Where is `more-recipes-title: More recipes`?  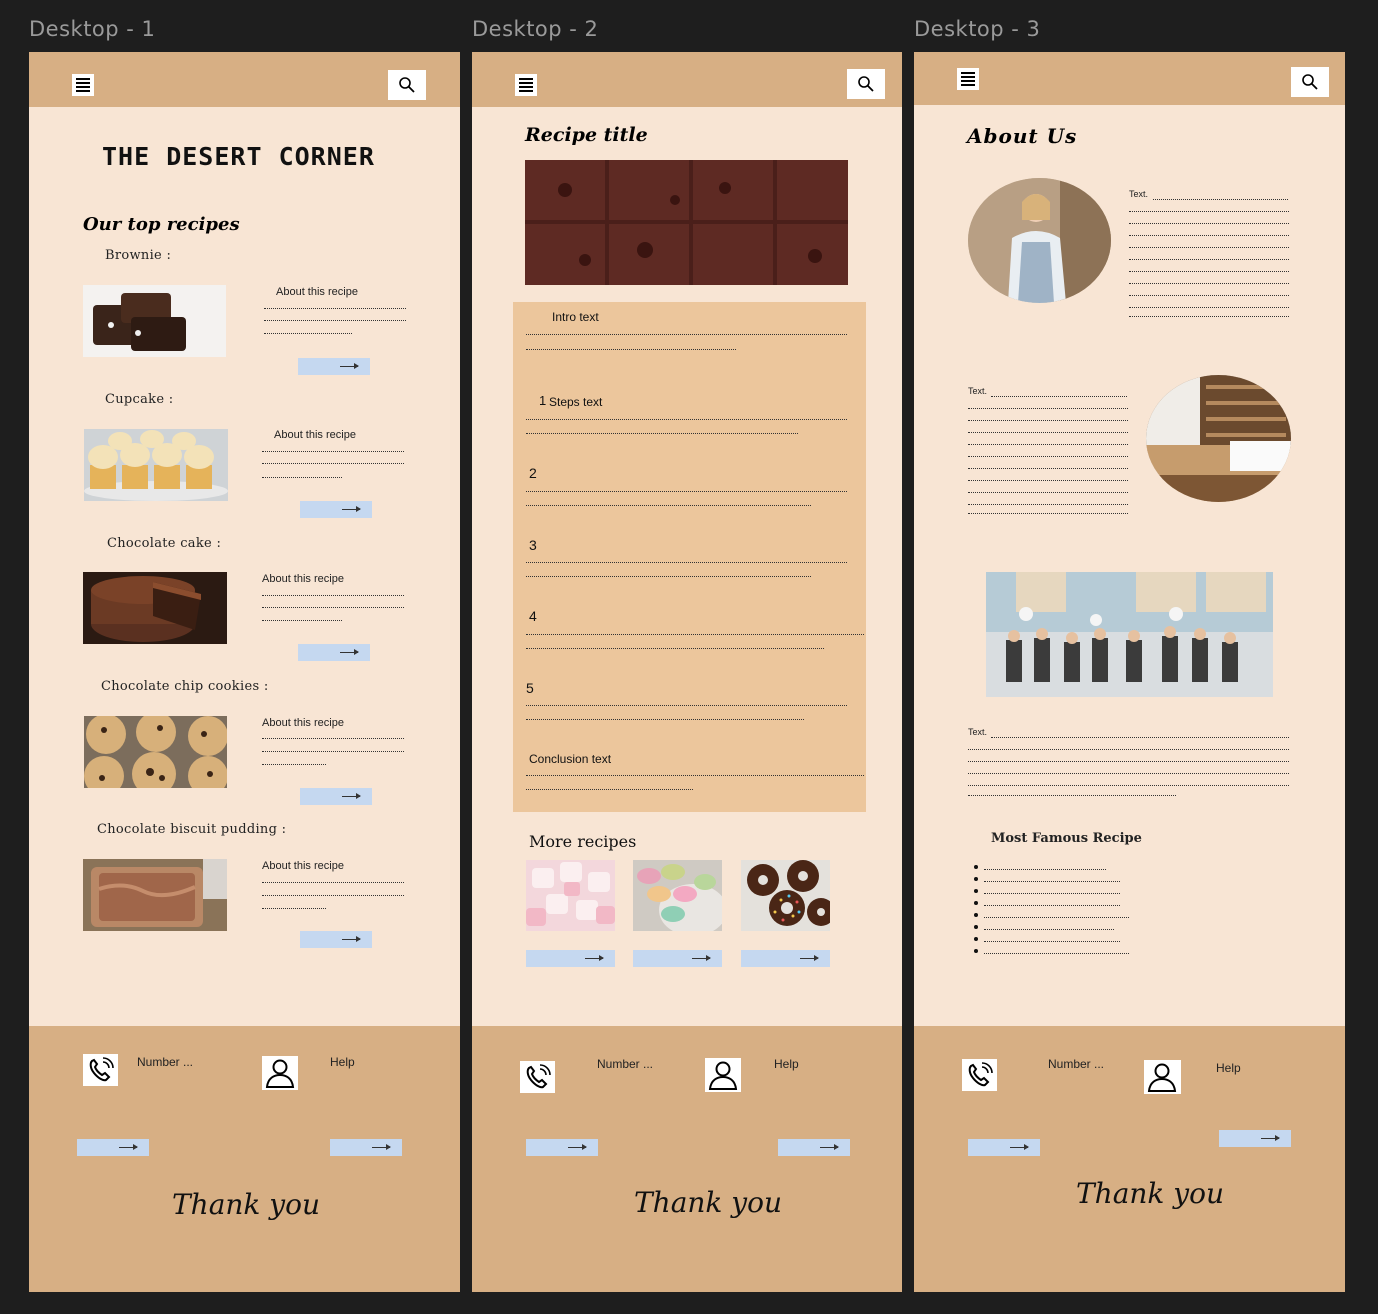 more-recipes-title: More recipes is located at coordinates (583, 841).